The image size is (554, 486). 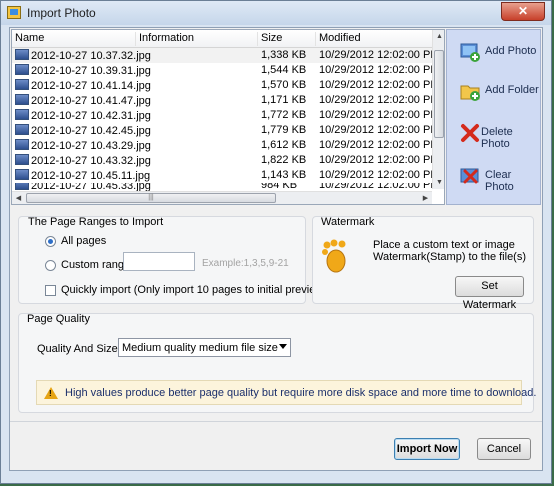 What do you see at coordinates (439, 94) in the screenshot?
I see `scrollbar-thumb` at bounding box center [439, 94].